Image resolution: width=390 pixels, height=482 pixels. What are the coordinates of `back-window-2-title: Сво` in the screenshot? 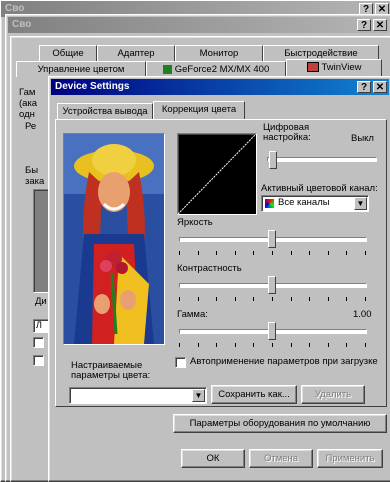 It's located at (22, 24).